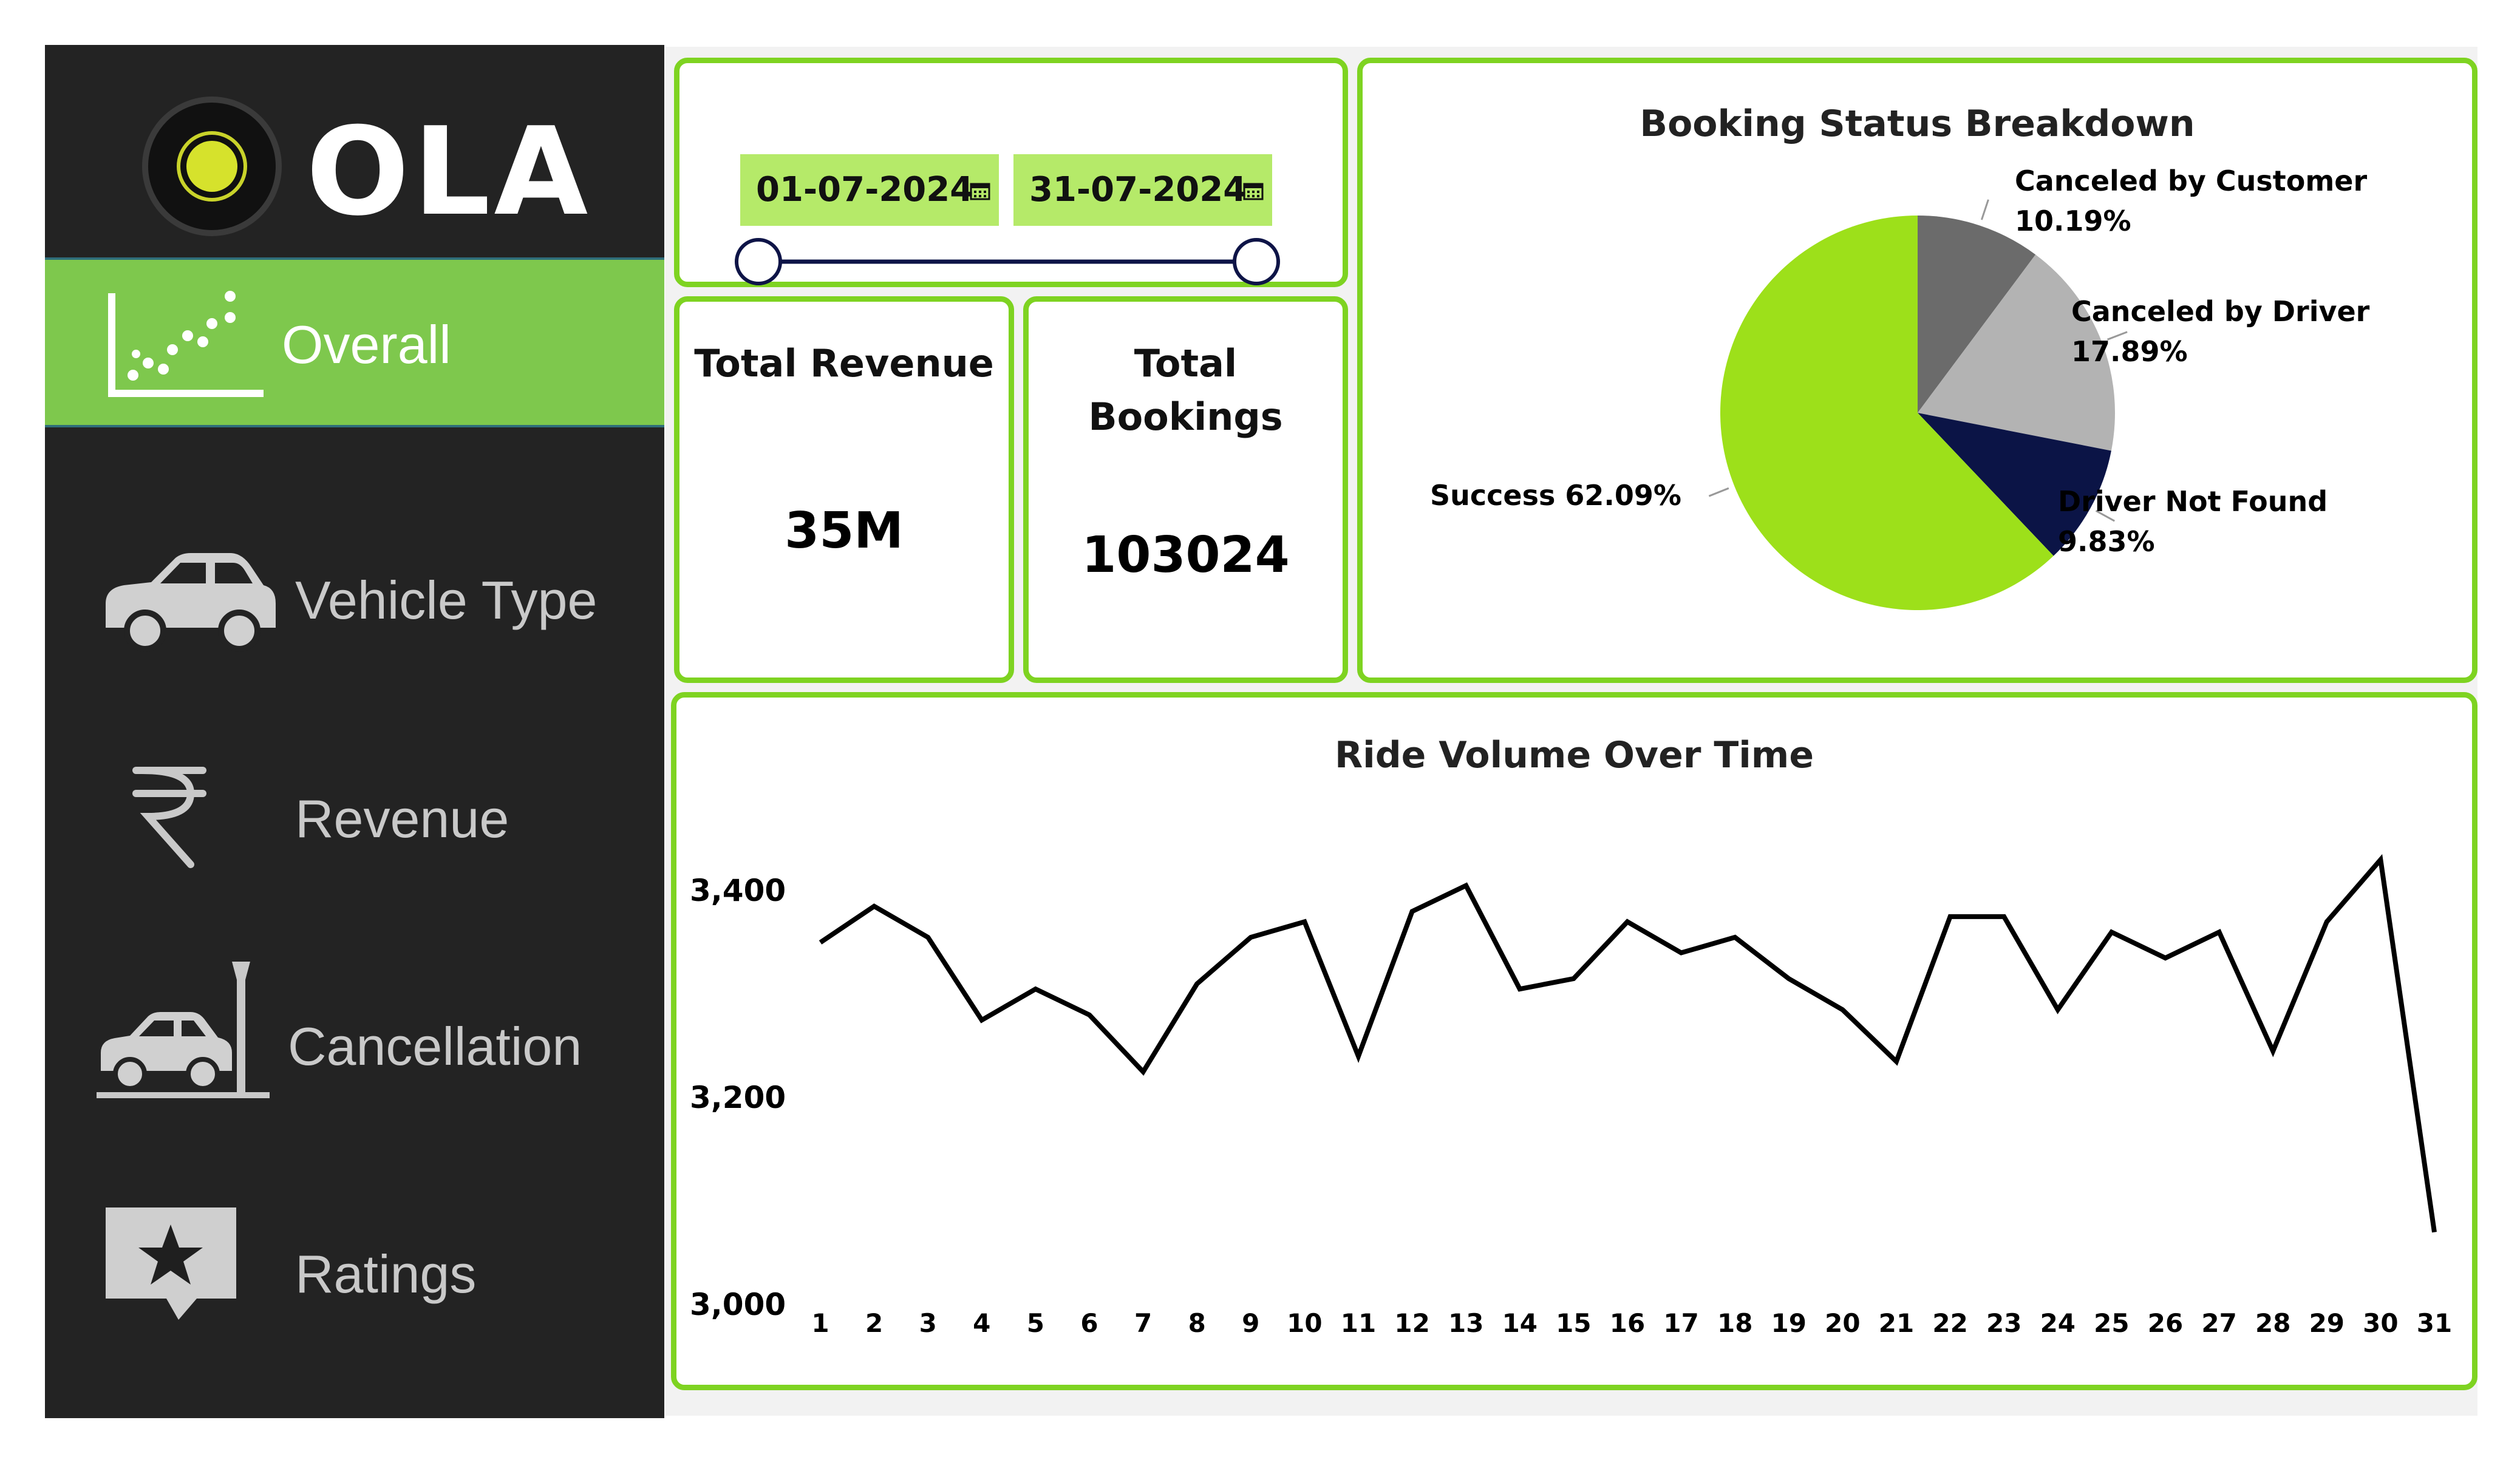 The width and height of the screenshot is (2520, 1457). I want to click on nav-item-ratings: Ratings, so click(354, 1274).